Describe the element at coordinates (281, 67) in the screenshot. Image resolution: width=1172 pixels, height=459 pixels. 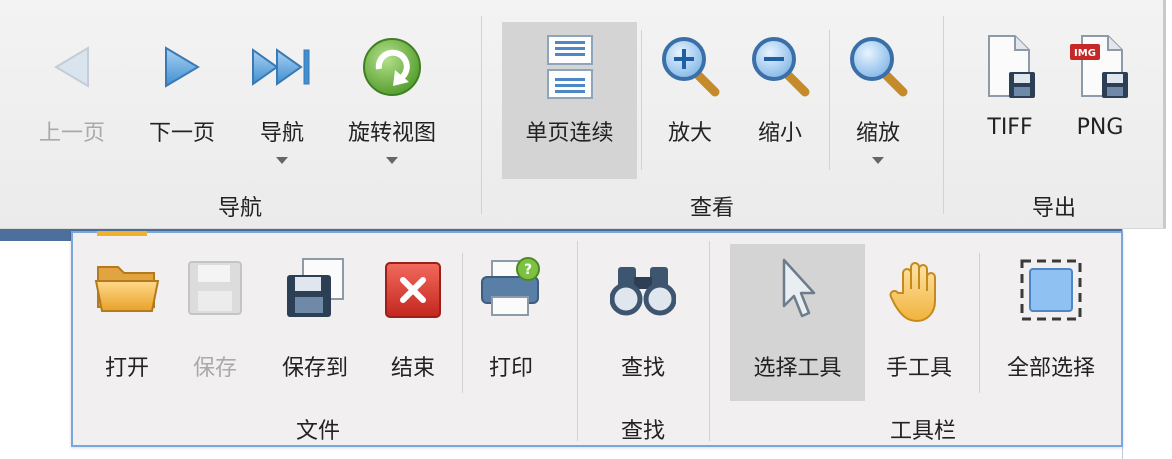
I see `skip-forward-icon` at that location.